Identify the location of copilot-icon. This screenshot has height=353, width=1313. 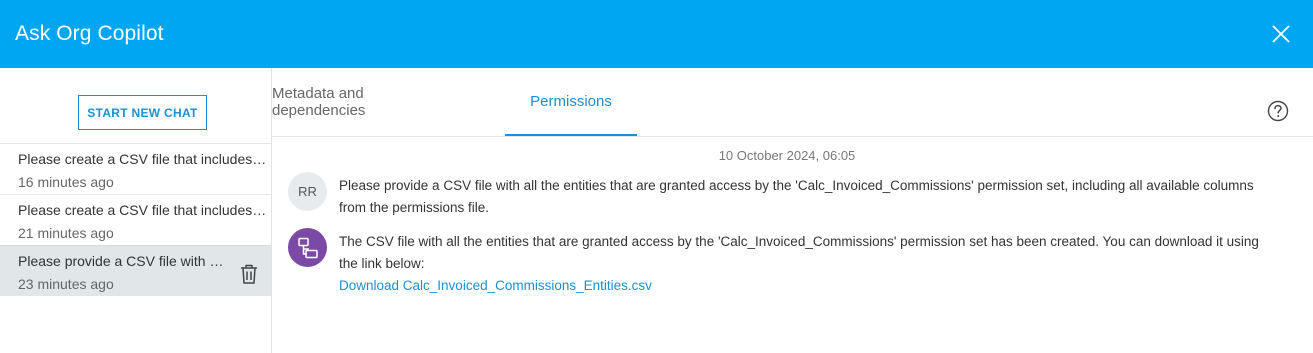
(307, 247).